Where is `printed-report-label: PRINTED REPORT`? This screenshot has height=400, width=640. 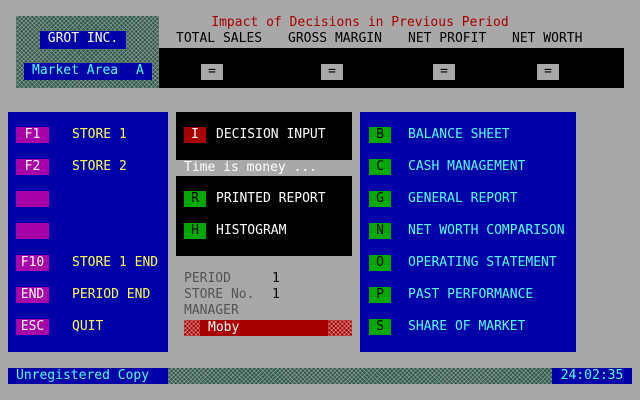 printed-report-label: PRINTED REPORT is located at coordinates (271, 199).